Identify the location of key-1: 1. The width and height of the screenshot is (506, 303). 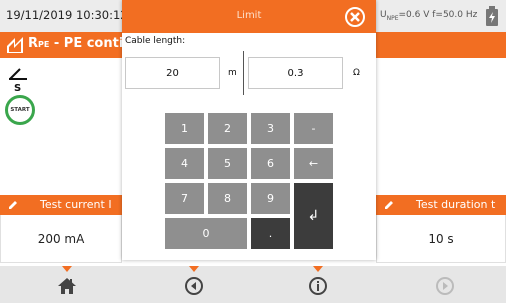
(184, 128).